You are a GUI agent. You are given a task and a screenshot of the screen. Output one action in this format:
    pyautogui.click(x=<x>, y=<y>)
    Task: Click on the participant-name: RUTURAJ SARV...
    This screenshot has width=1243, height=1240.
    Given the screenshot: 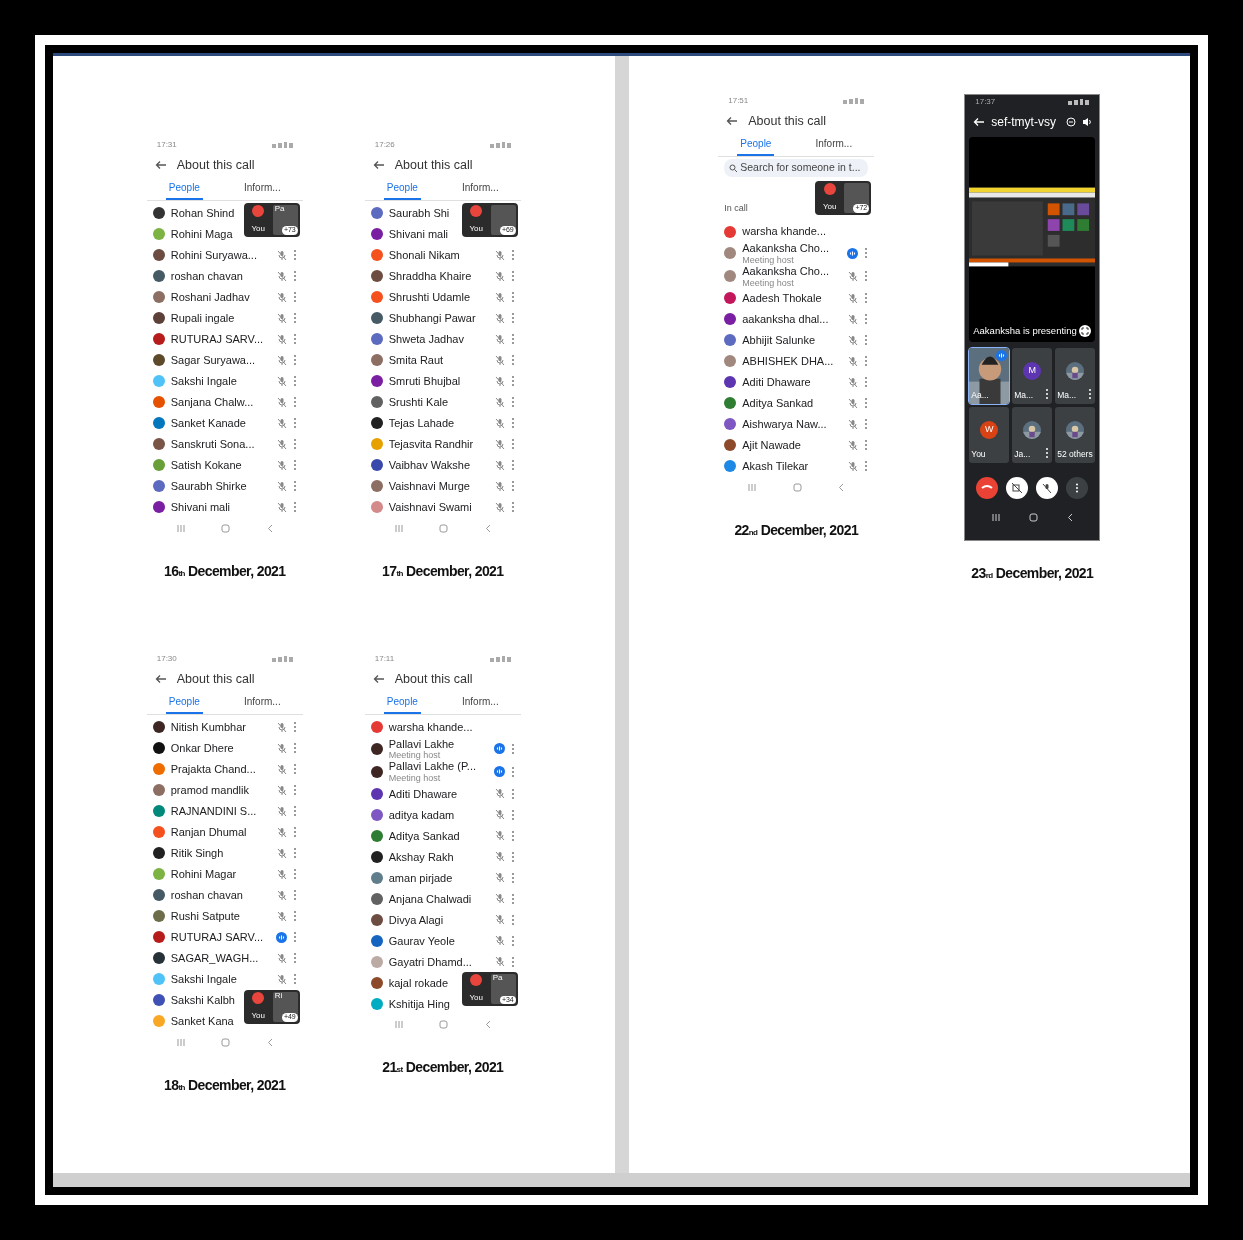 What is the action you would take?
    pyautogui.click(x=217, y=339)
    